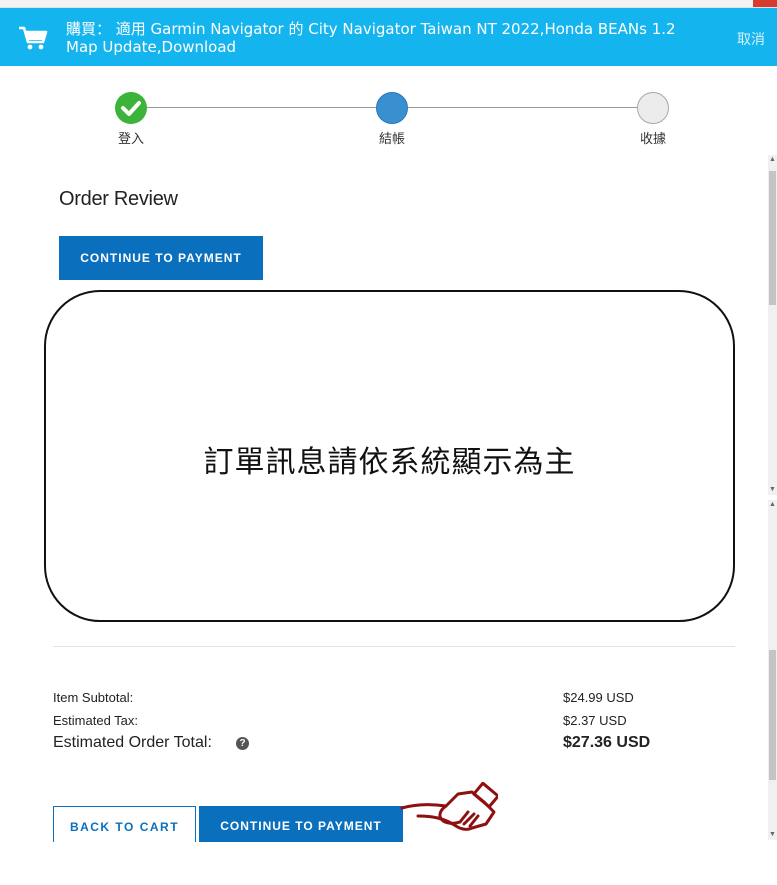 The width and height of the screenshot is (777, 885). Describe the element at coordinates (392, 108) in the screenshot. I see `step-checkout-current` at that location.